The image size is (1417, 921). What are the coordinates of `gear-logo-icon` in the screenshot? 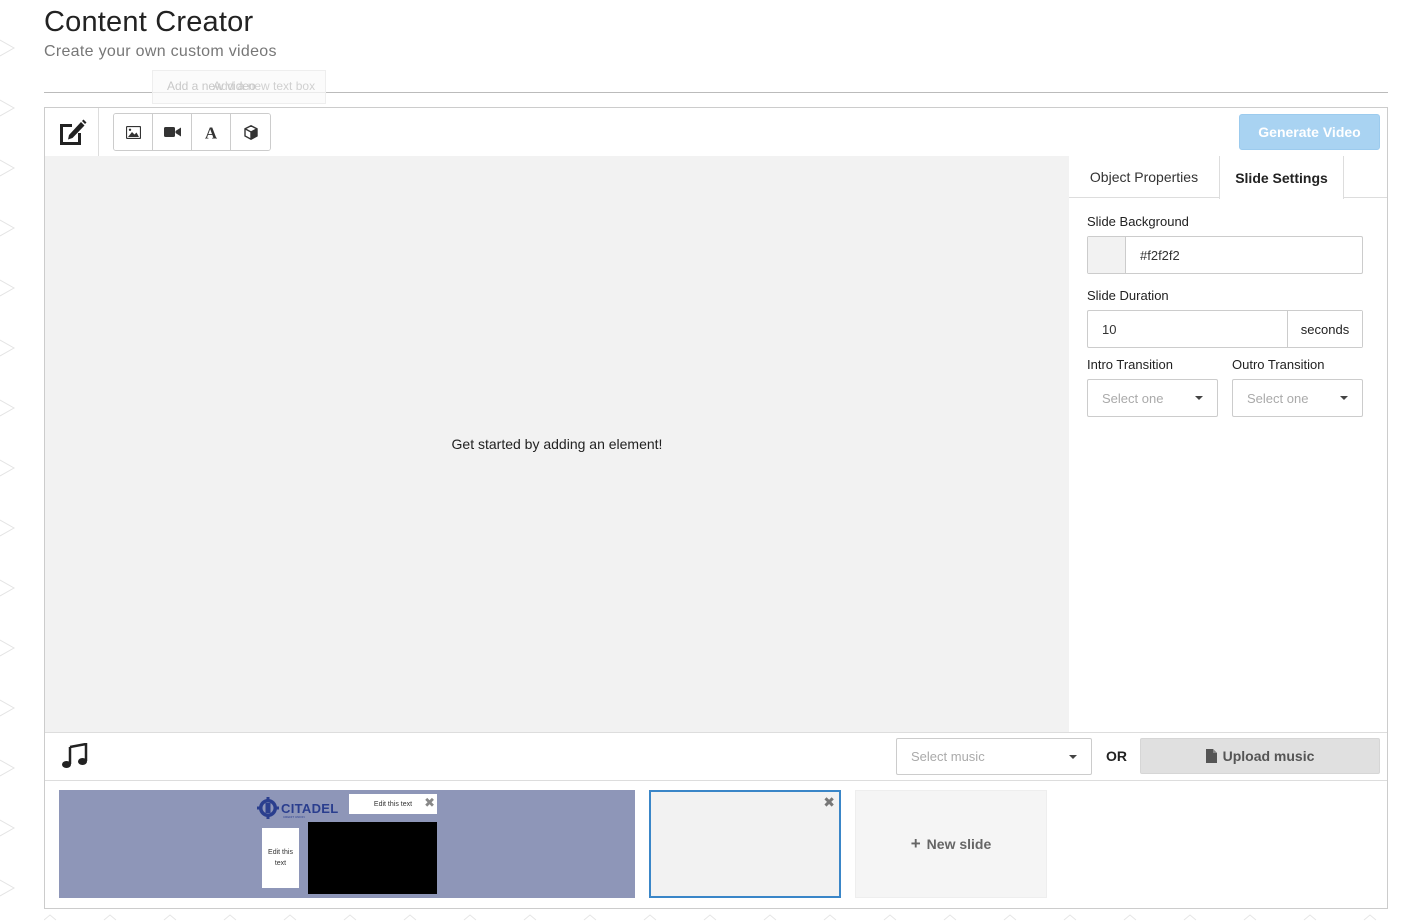 It's located at (268, 808).